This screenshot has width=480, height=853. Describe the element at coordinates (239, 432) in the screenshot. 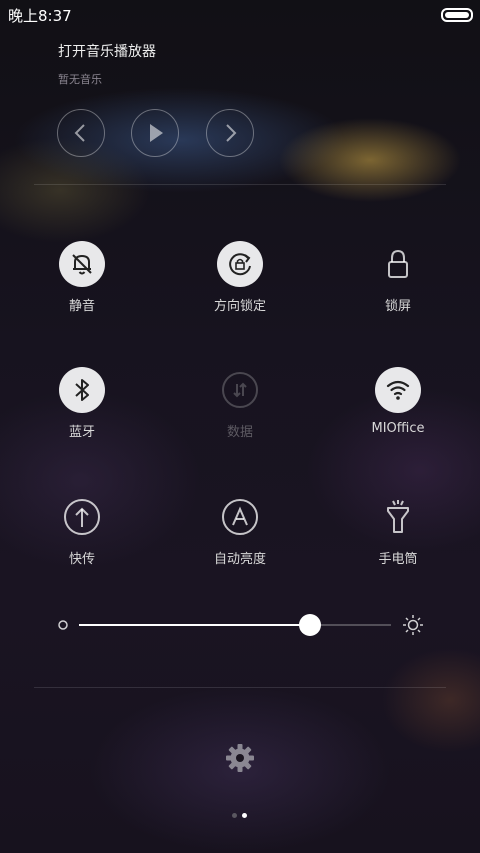

I see `tile-mobile-data-label: 数据` at that location.